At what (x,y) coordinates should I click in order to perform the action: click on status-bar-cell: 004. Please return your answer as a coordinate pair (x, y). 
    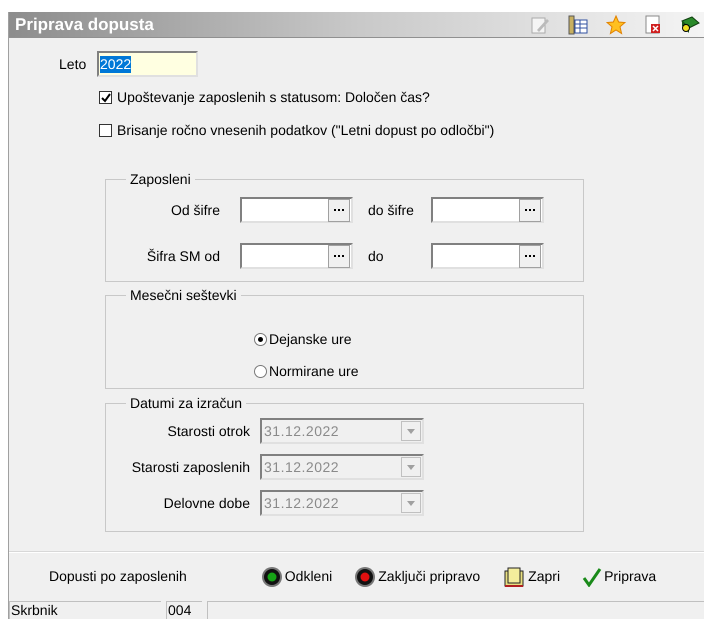
    Looking at the image, I should click on (184, 610).